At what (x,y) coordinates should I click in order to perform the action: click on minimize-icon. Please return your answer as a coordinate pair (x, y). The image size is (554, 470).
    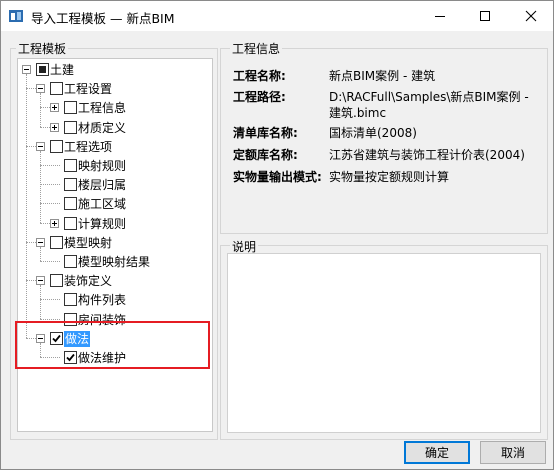
    Looking at the image, I should click on (440, 16).